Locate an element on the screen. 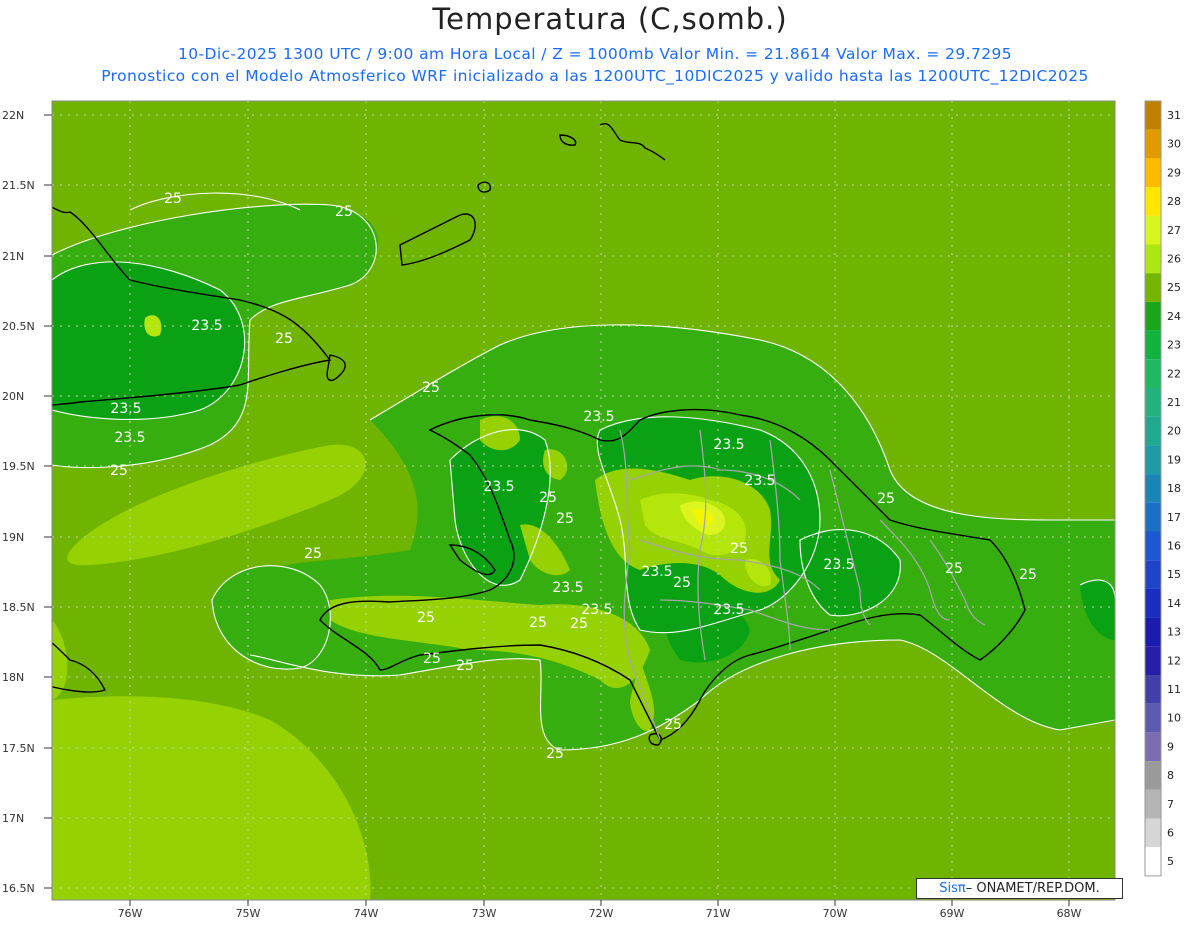 The height and width of the screenshot is (927, 1200). colorbar-label: 30 is located at coordinates (1174, 144).